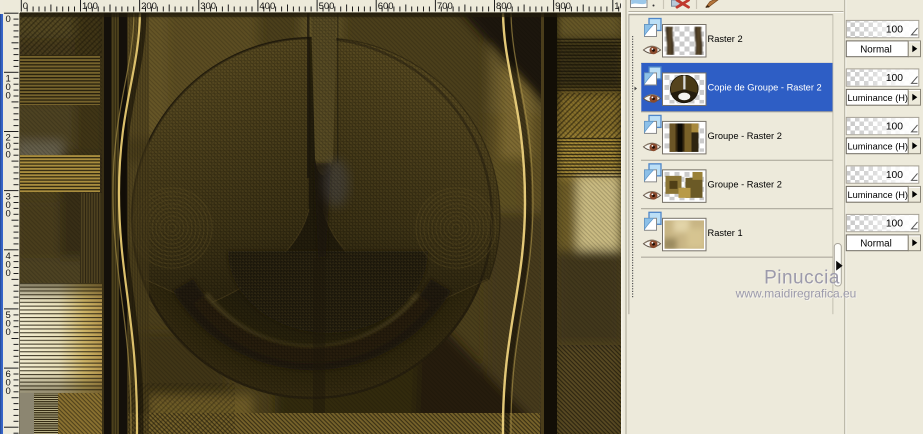  Describe the element at coordinates (504, 6) in the screenshot. I see `svg-text: 800` at that location.